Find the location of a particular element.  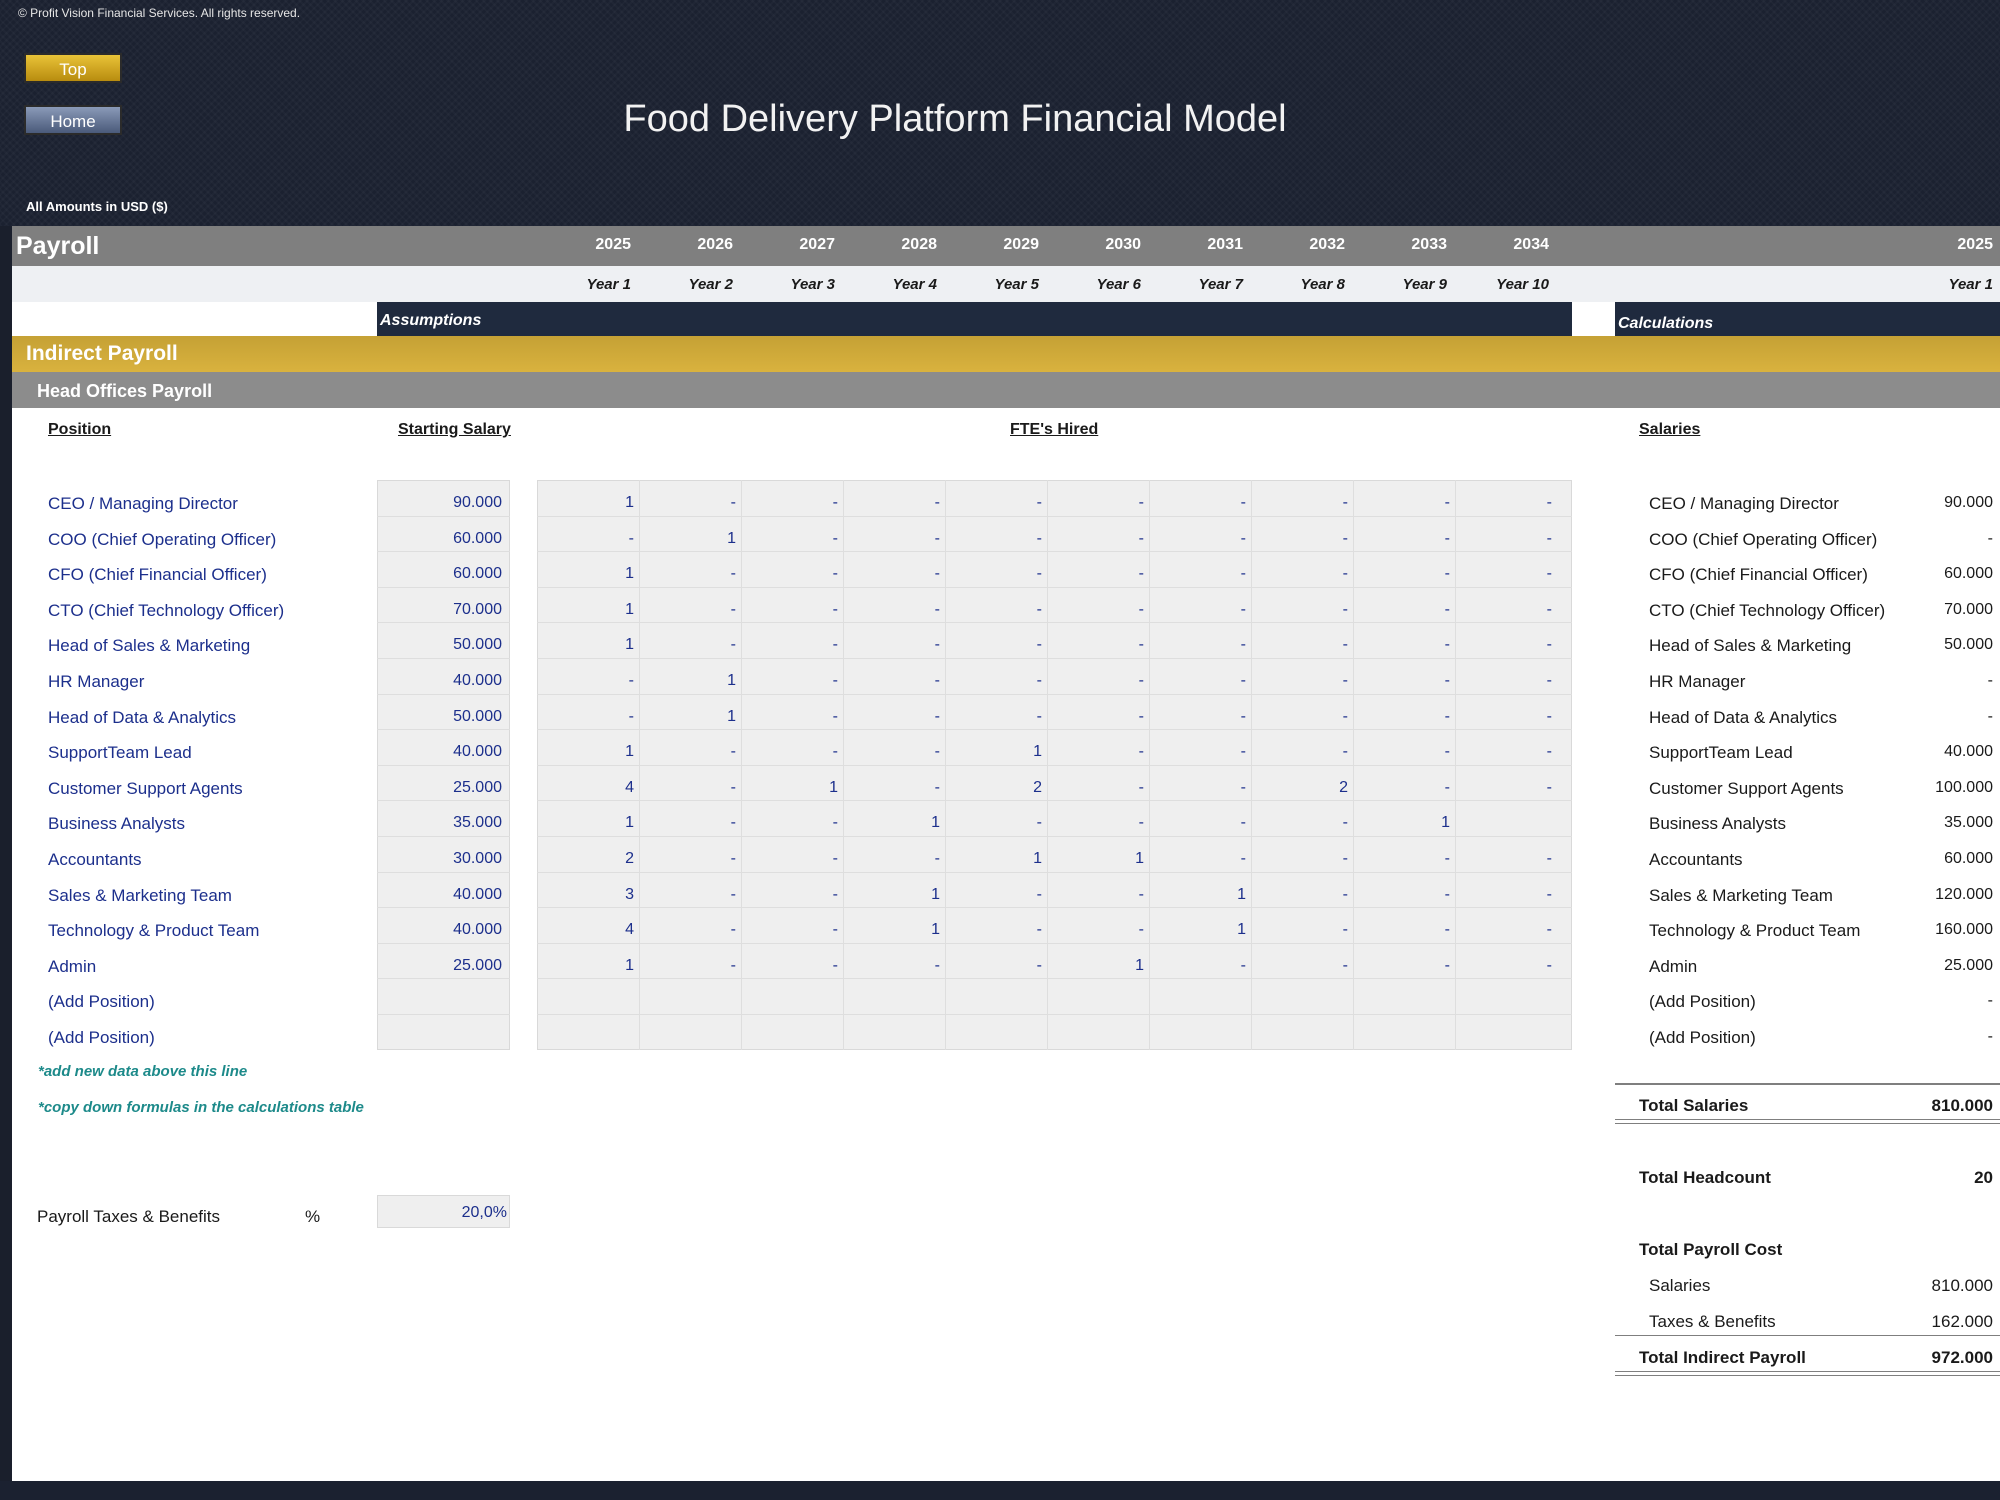

fte-cell: 4 is located at coordinates (586, 930).